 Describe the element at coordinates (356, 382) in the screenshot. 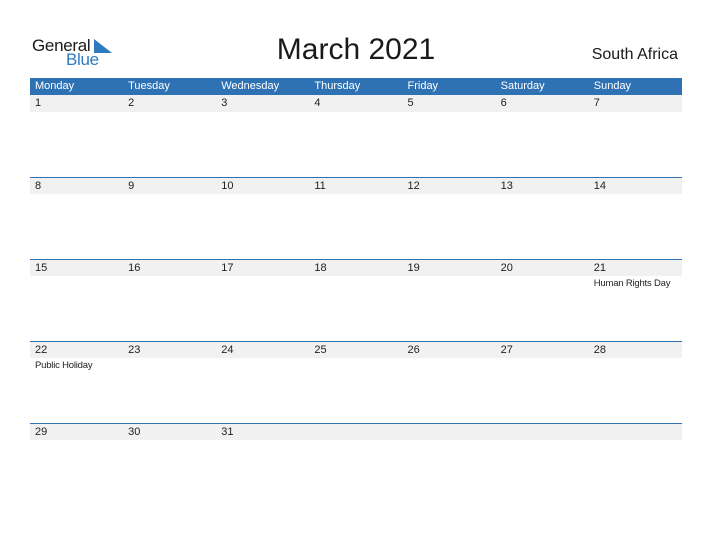

I see `week-row: 22 23 24 25 26 27 28 Public Holiday` at that location.